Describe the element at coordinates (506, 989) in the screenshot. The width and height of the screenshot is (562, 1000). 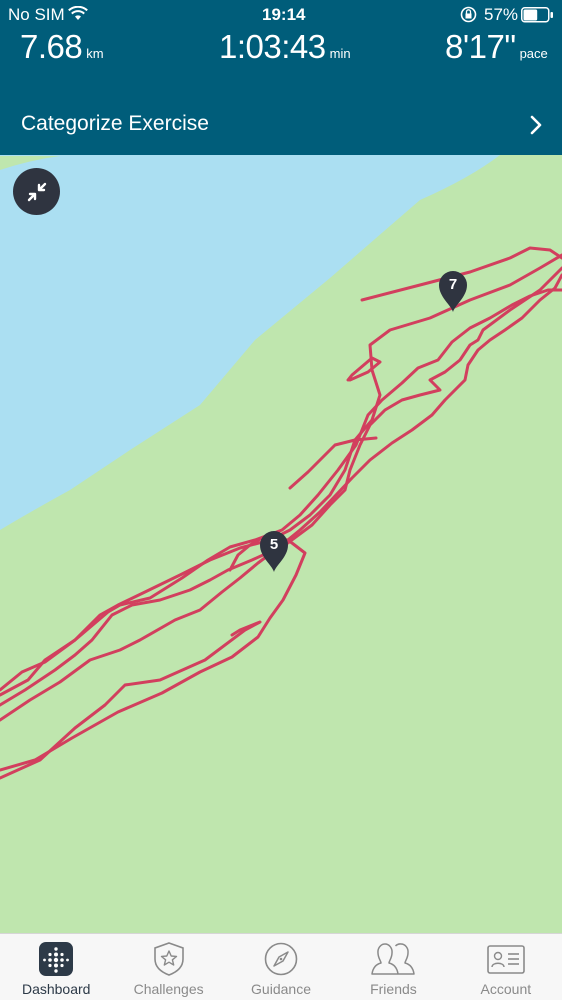
I see `tab-label: Account` at that location.